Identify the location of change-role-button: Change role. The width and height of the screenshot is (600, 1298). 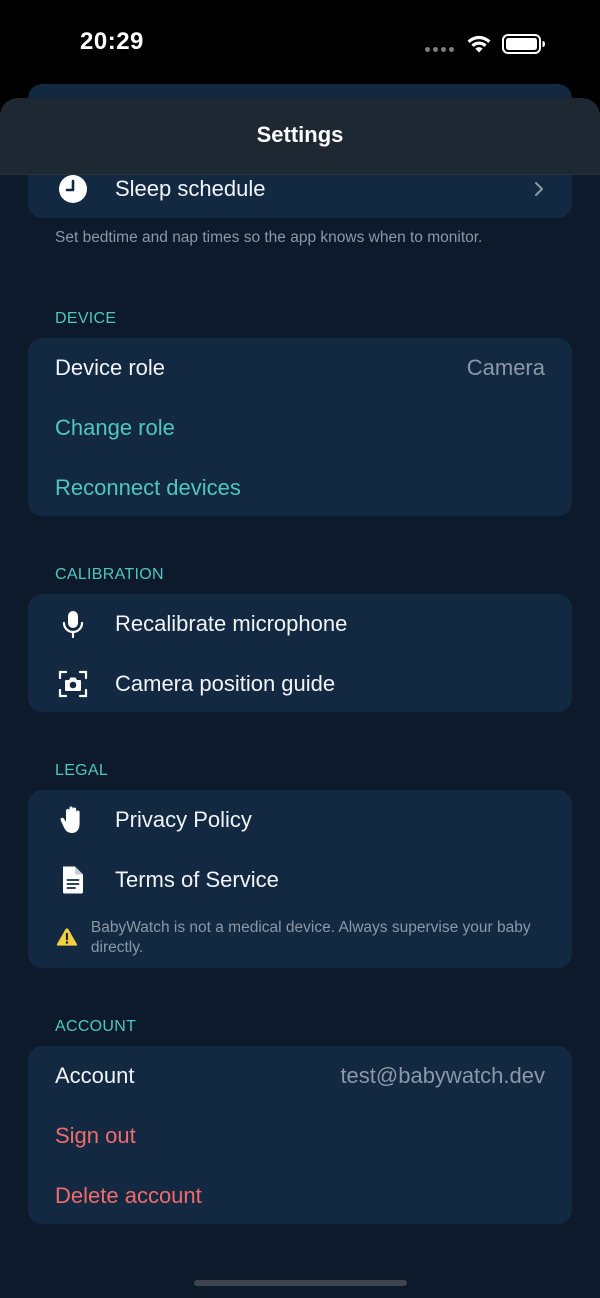
(300, 428).